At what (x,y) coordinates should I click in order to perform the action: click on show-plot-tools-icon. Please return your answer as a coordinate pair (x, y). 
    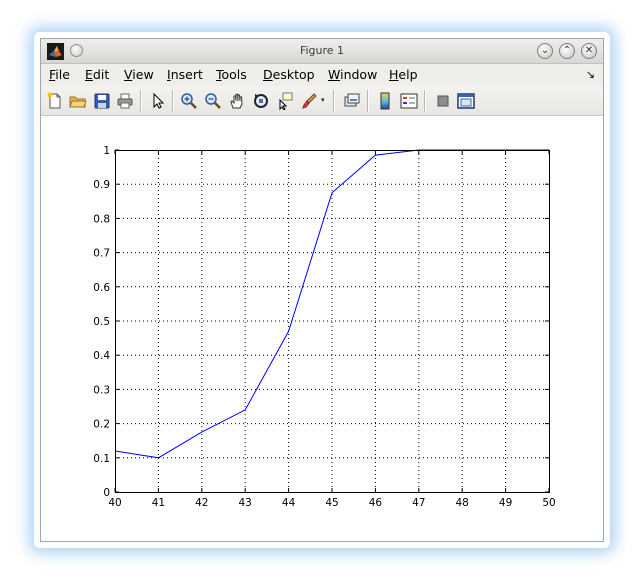
    Looking at the image, I should click on (466, 101).